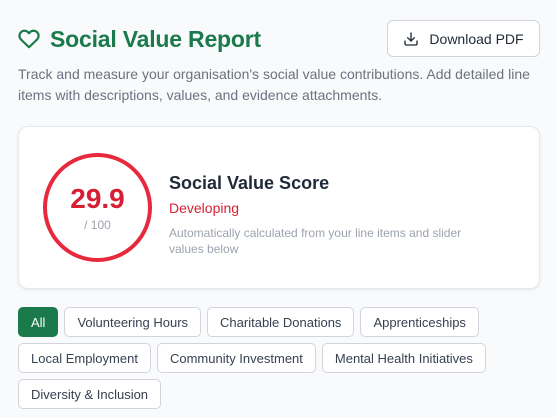 This screenshot has height=417, width=557. What do you see at coordinates (97, 198) in the screenshot?
I see `score-value: 29.9` at bounding box center [97, 198].